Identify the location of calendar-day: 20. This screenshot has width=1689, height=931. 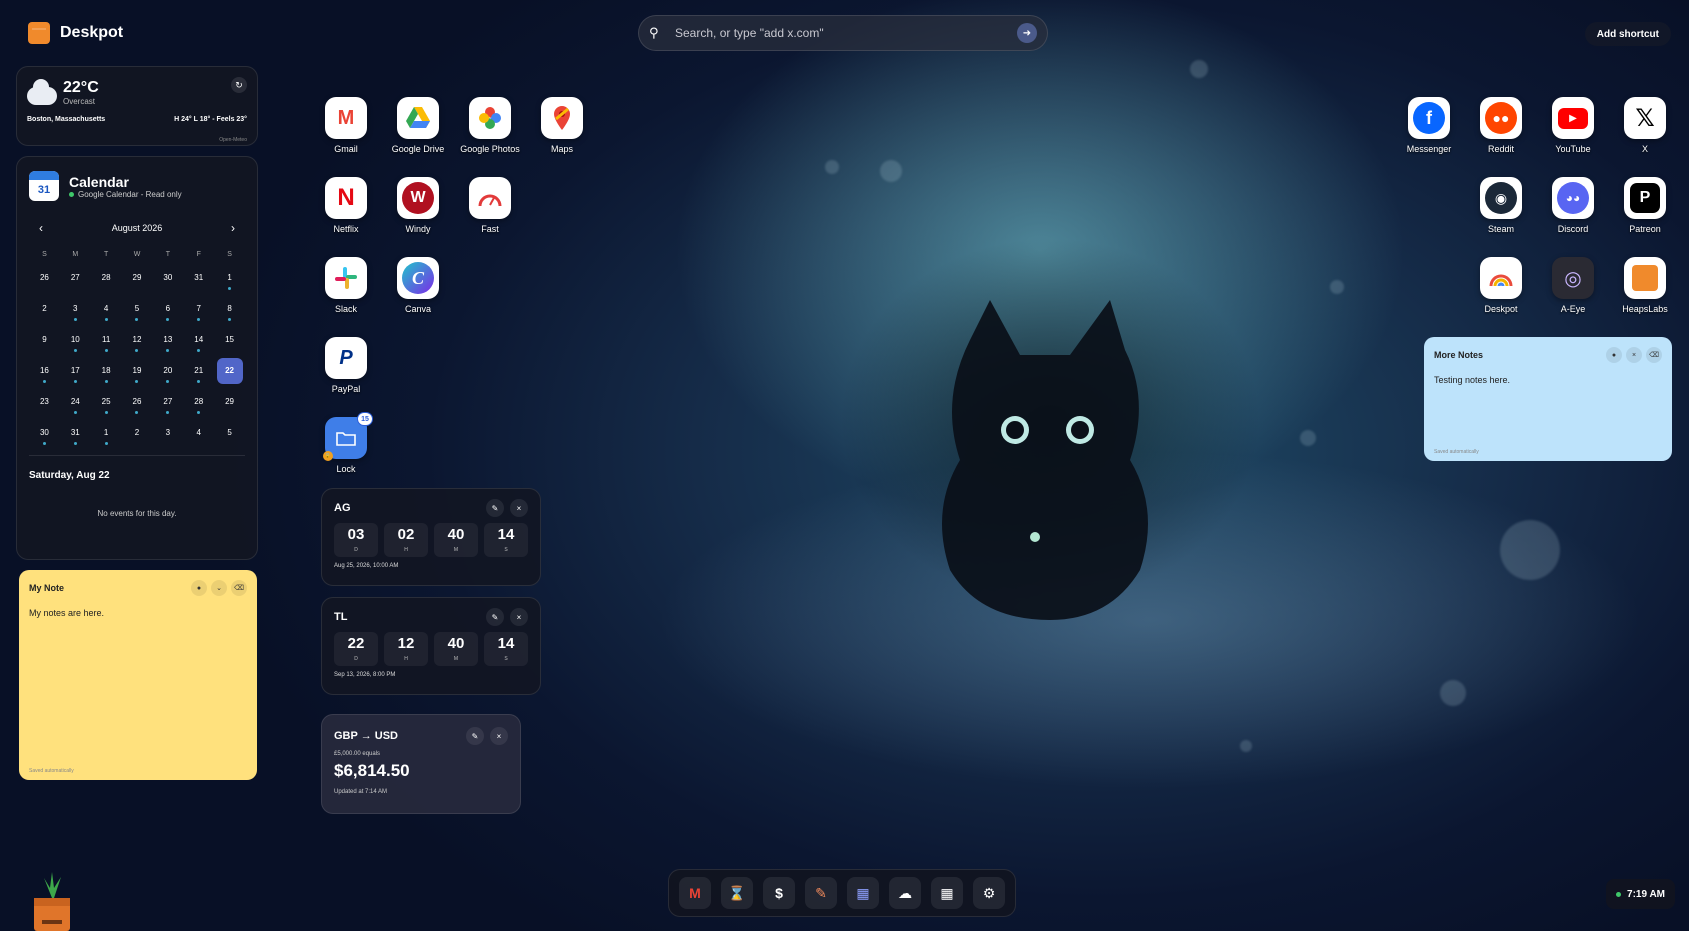
(167, 373).